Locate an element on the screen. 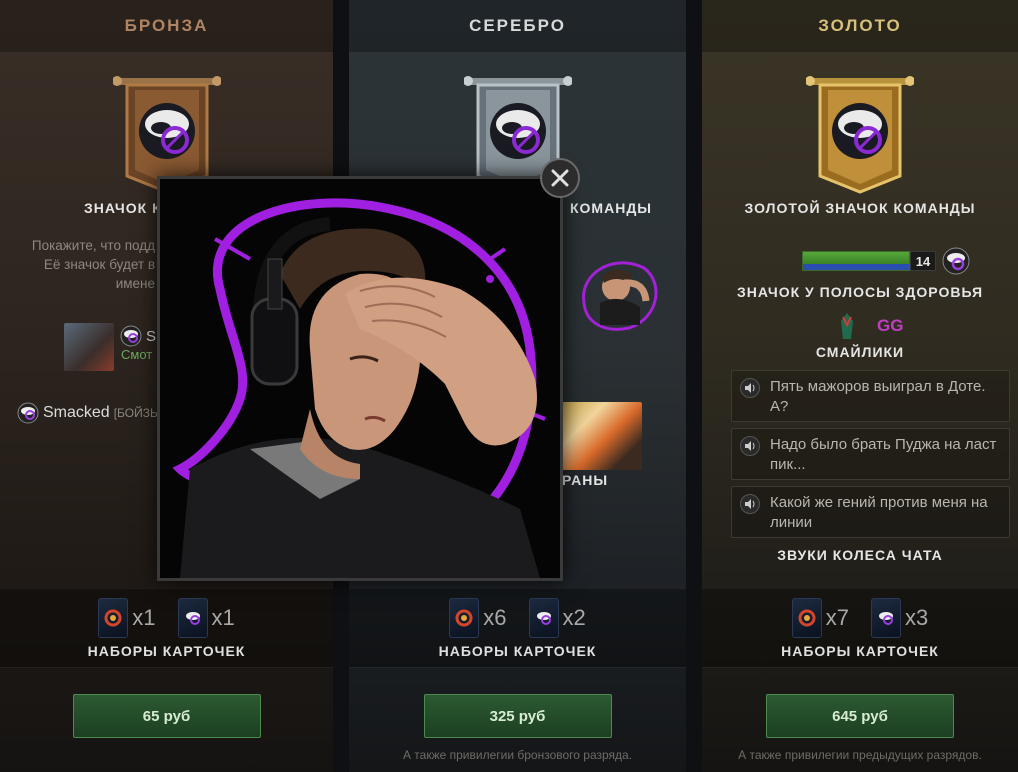 This screenshot has width=1018, height=772. card-pack-count: x6 is located at coordinates (495, 617).